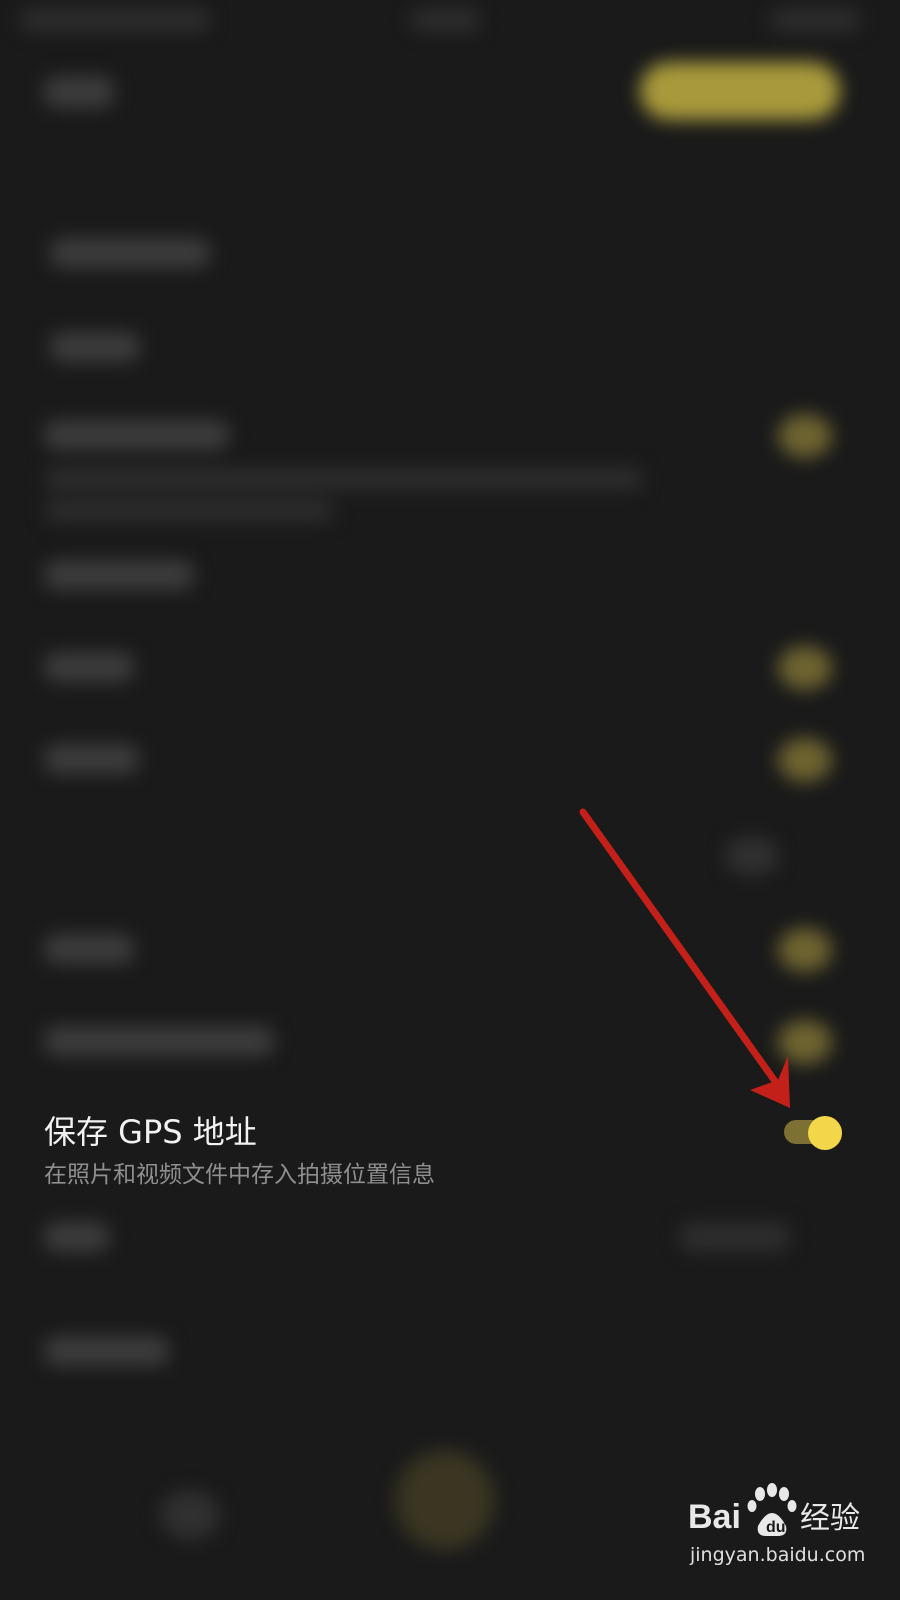 The height and width of the screenshot is (1600, 900). I want to click on save-gps-toggle, so click(813, 1133).